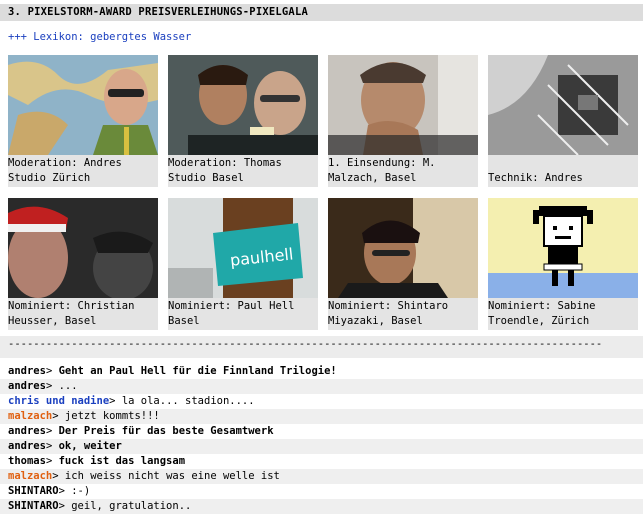 The width and height of the screenshot is (643, 514). I want to click on card-caption: Moderation: Thomas Studio Basel, so click(228, 170).